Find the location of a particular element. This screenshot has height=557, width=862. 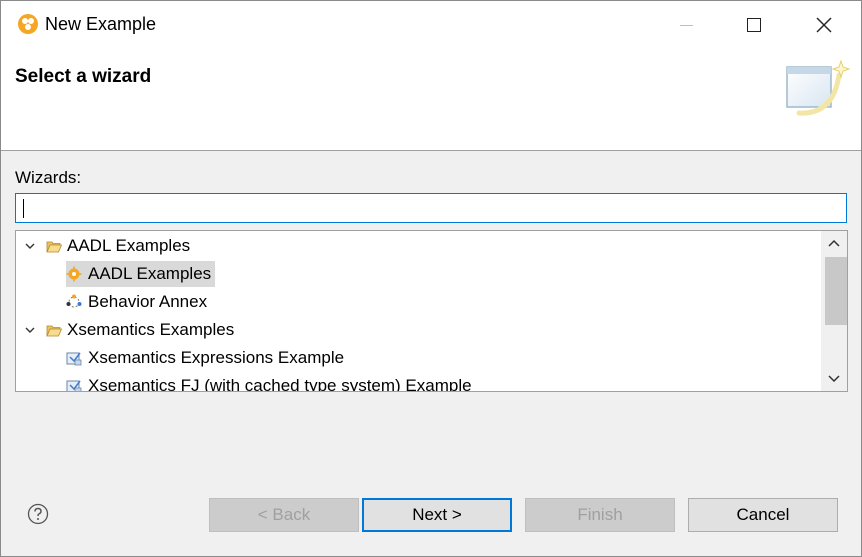

scroll-up-button is located at coordinates (834, 243).